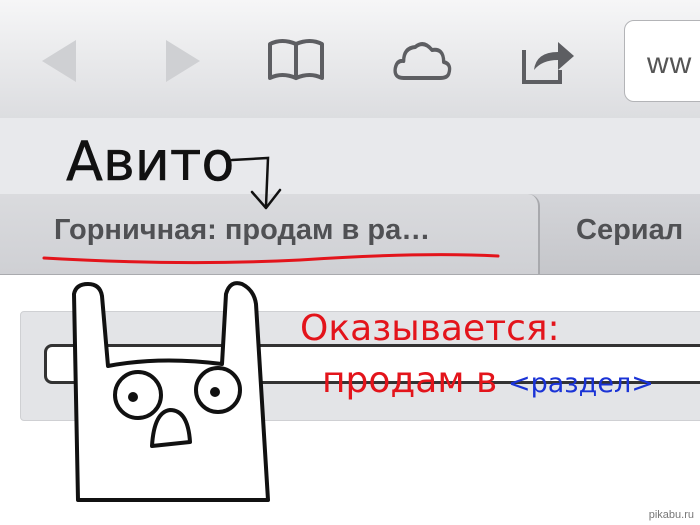 The height and width of the screenshot is (525, 700). I want to click on icloud-cloud-icon, so click(422, 61).